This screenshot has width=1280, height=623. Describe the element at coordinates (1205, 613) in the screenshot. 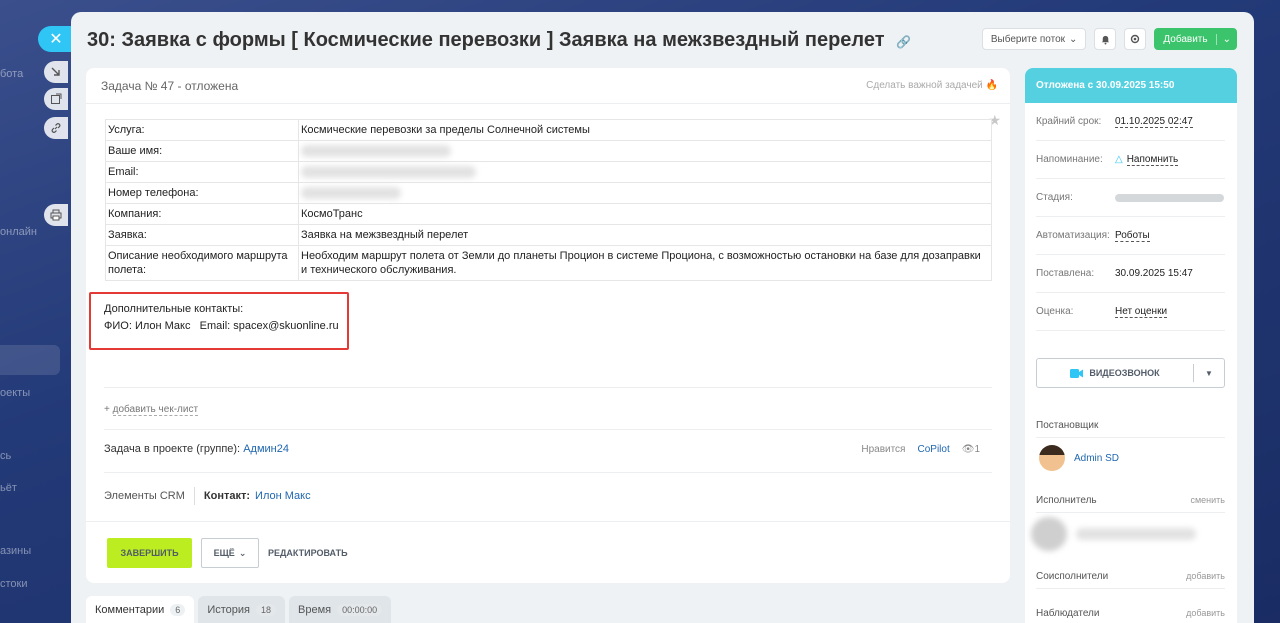

I see `add-observer-link: добавить` at that location.